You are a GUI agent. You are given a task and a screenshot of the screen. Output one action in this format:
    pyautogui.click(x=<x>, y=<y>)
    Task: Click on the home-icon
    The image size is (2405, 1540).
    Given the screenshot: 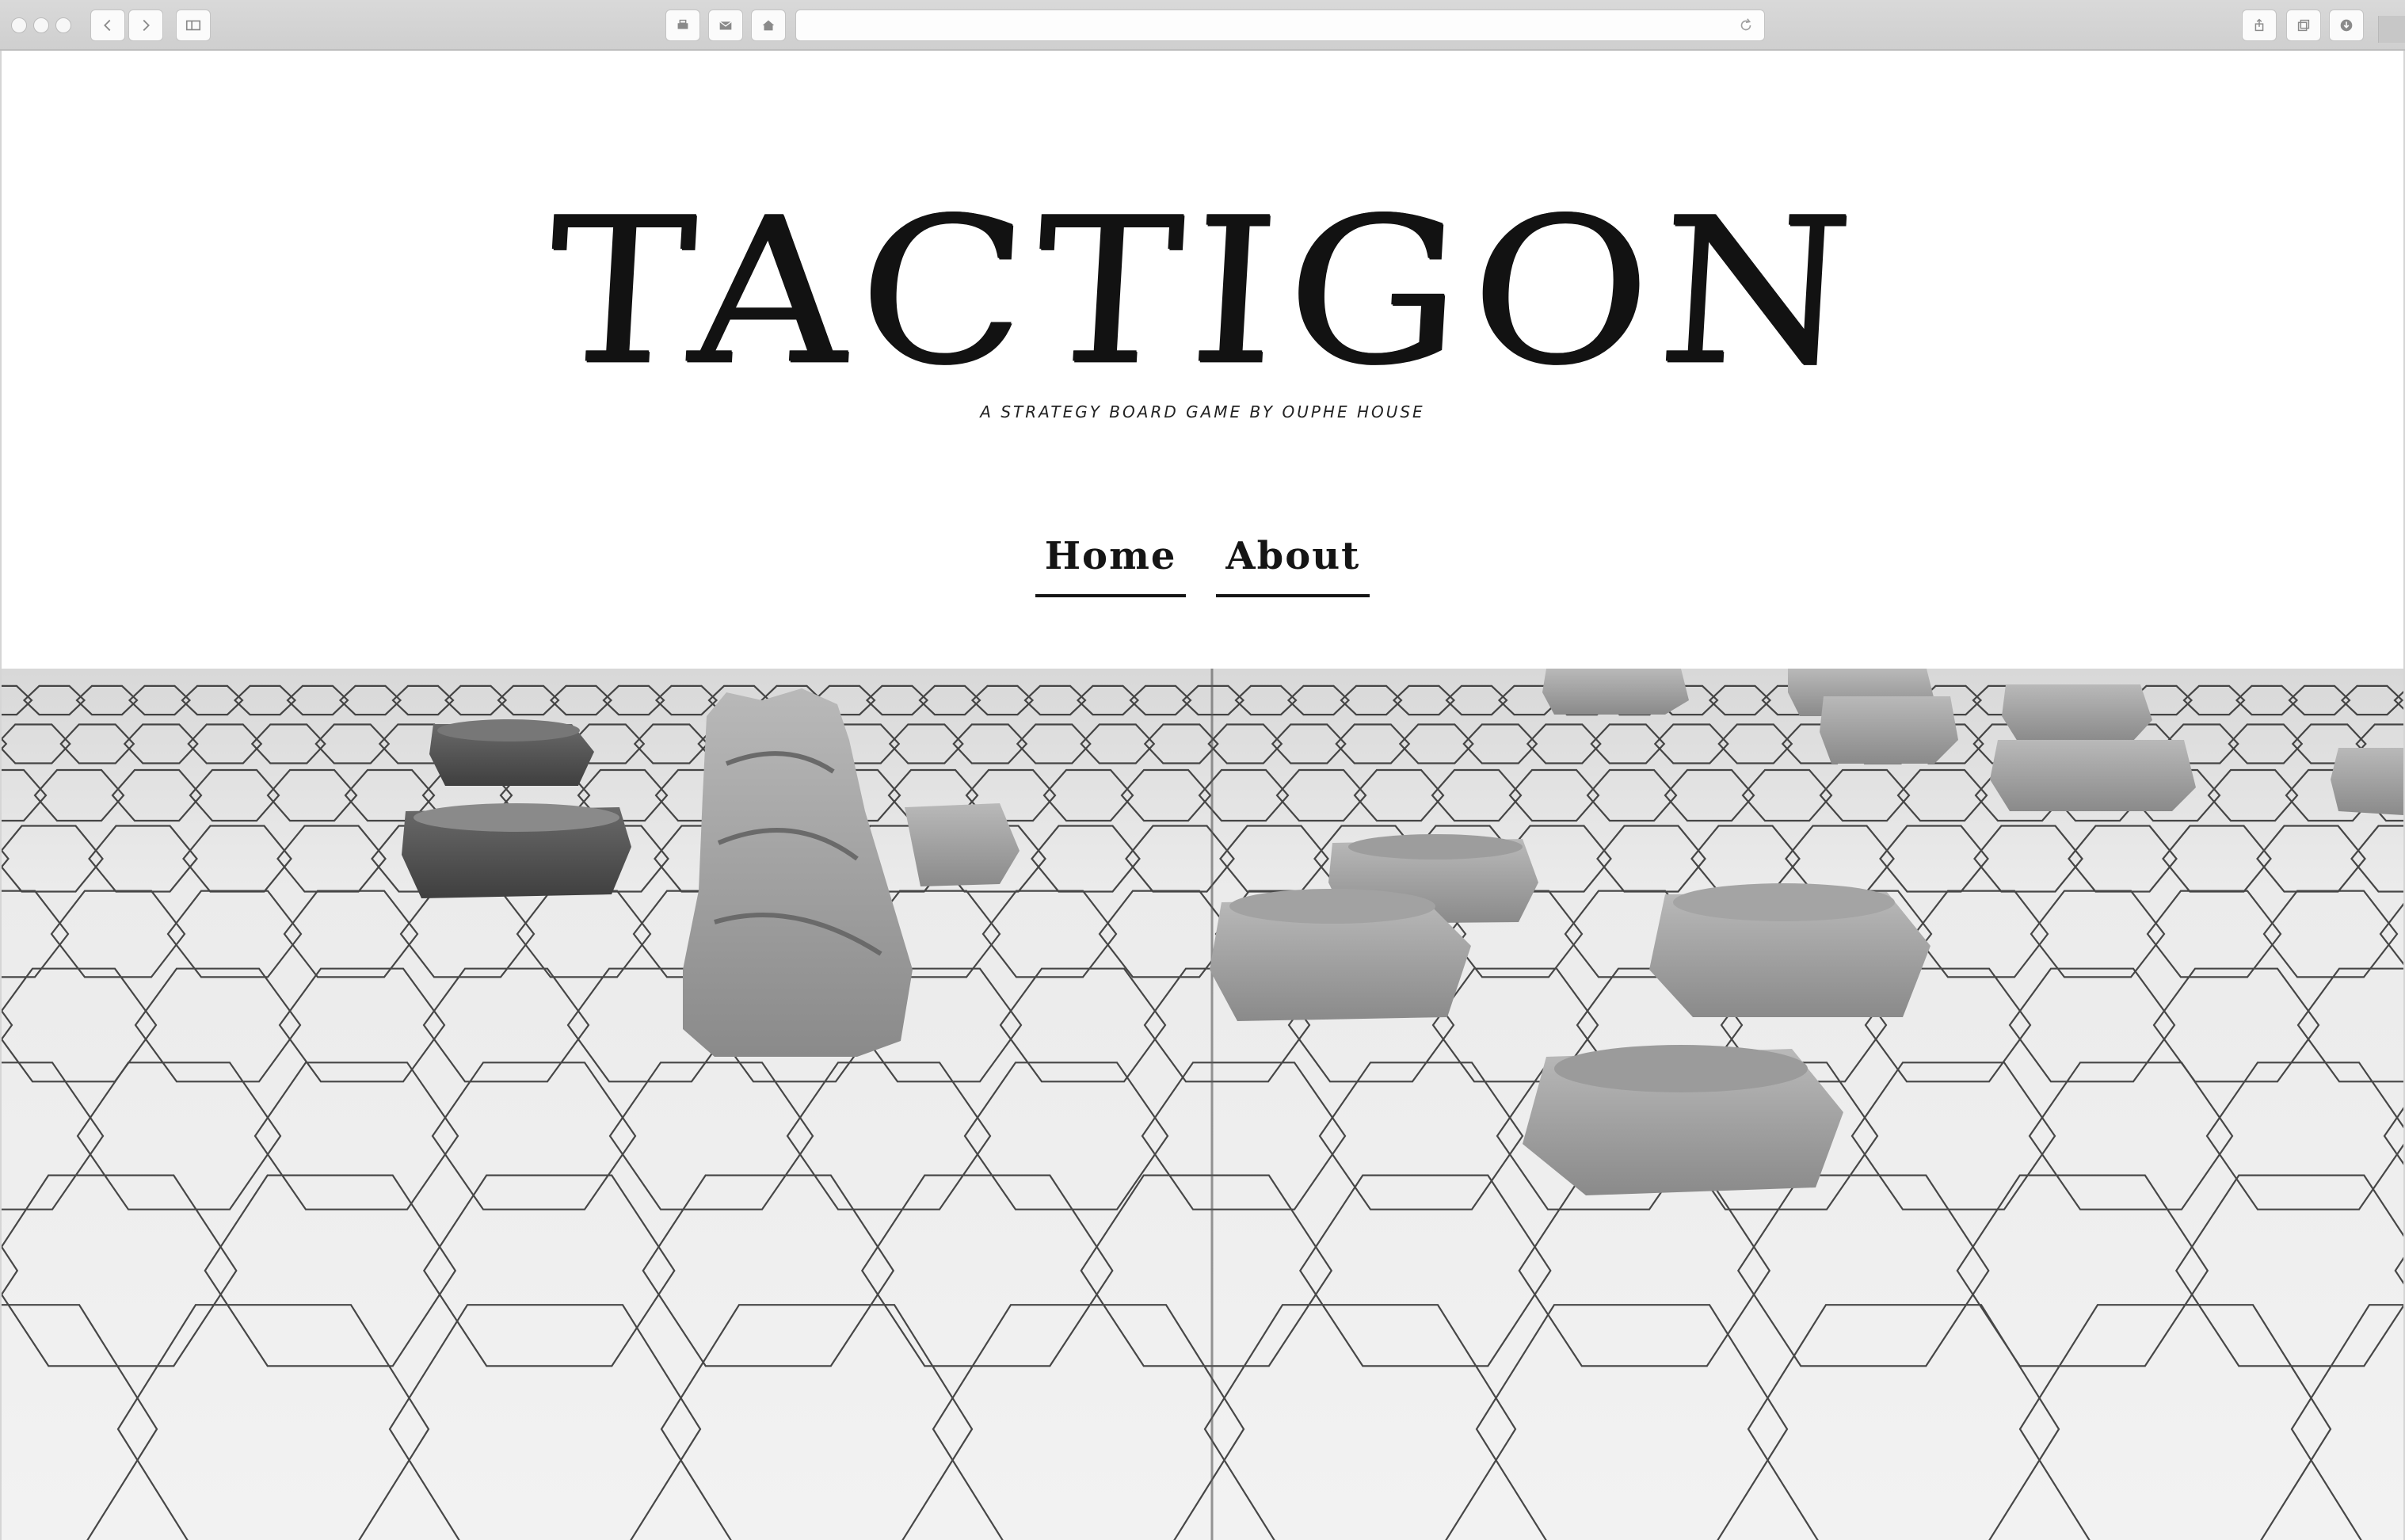 What is the action you would take?
    pyautogui.click(x=768, y=25)
    